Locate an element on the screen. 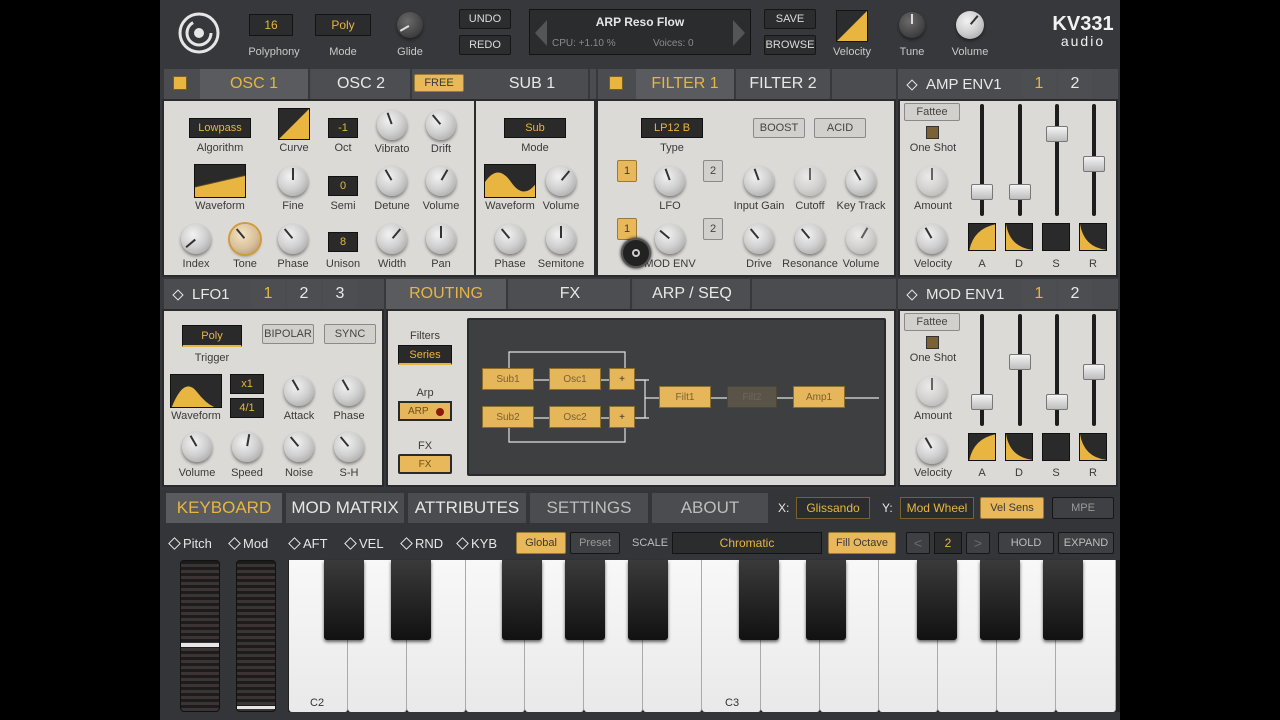 This screenshot has height=720, width=1280. tab-filter1: FILTER 1 is located at coordinates (686, 84).